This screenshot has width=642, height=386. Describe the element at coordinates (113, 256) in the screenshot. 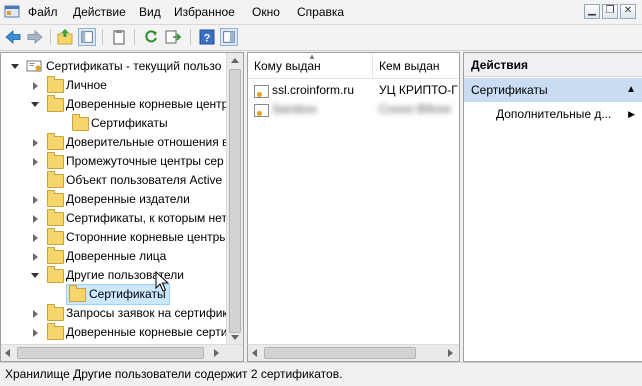

I see `tree-item: Доверенные лица` at that location.